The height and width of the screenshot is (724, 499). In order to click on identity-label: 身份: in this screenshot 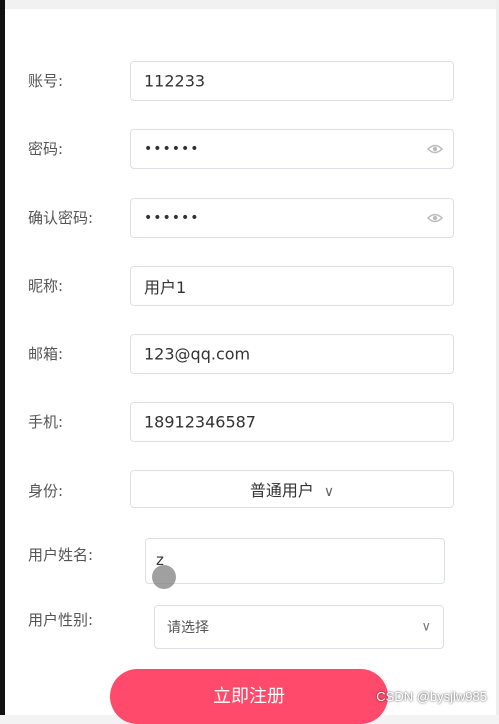, I will do `click(46, 491)`.